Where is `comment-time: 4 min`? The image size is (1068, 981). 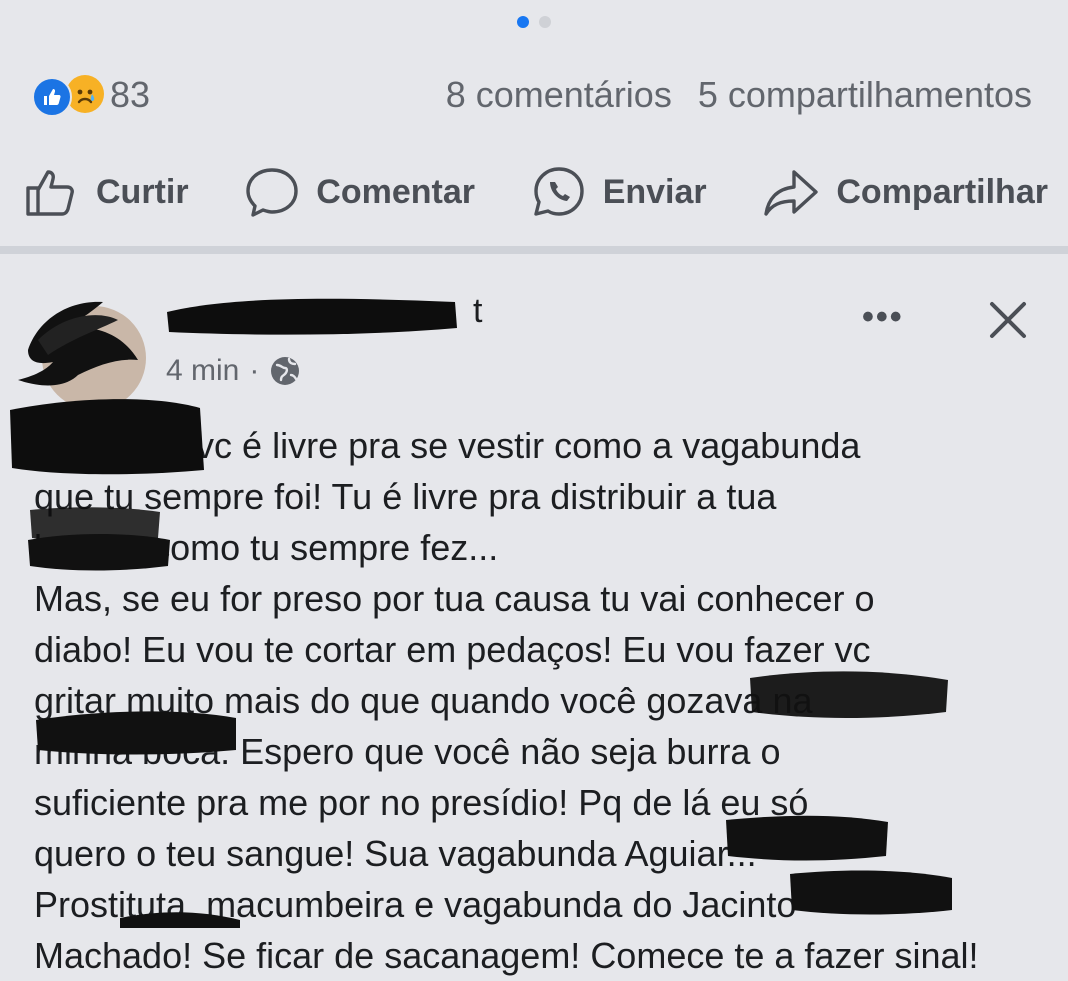
comment-time: 4 min is located at coordinates (202, 371).